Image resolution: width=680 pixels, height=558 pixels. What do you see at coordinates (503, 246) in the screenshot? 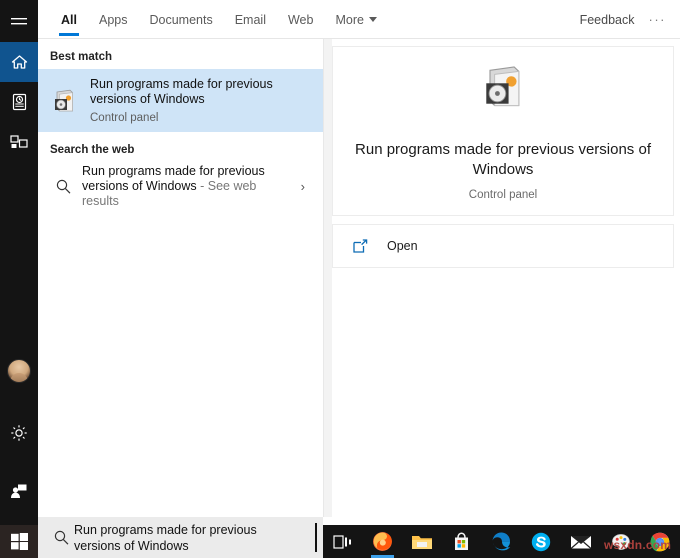
I see `preview-actions: Open` at bounding box center [503, 246].